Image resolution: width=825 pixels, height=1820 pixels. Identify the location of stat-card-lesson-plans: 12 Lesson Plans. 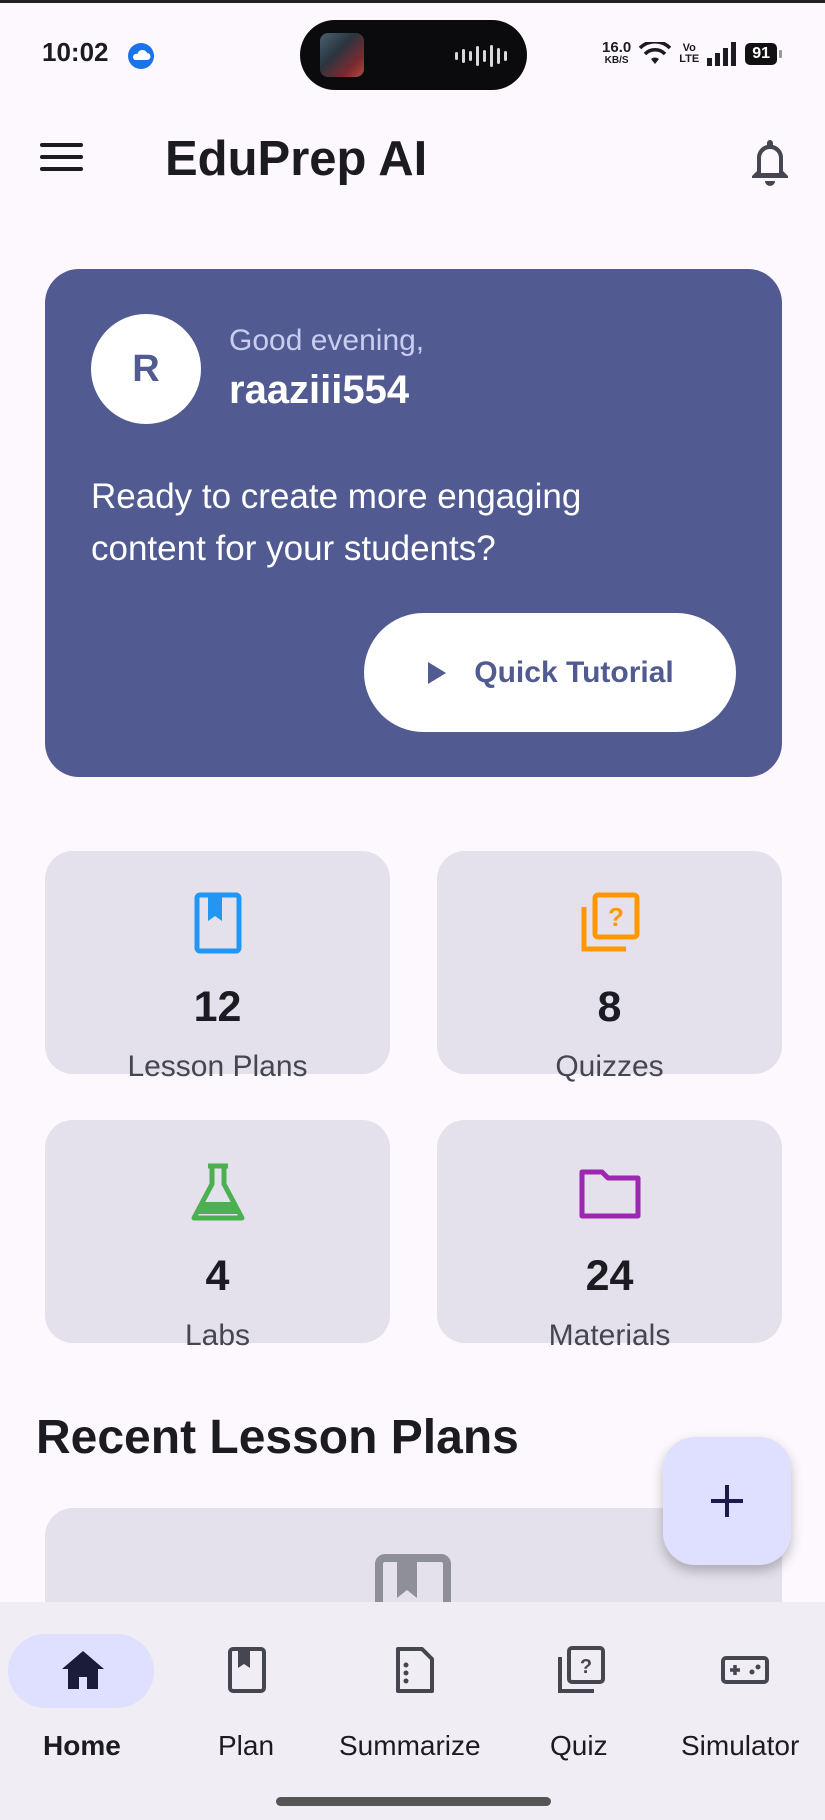
(217, 967).